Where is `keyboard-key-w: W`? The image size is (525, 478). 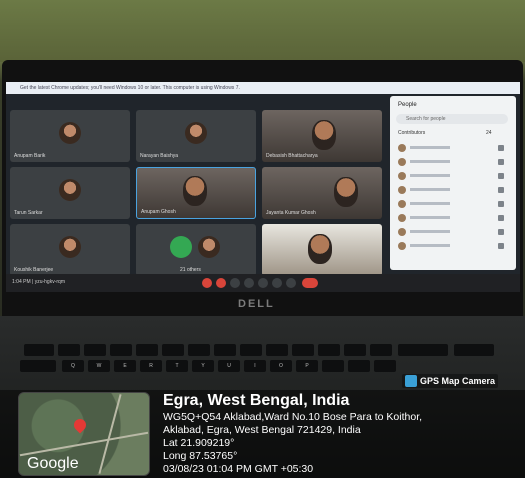 keyboard-key-w: W is located at coordinates (99, 366).